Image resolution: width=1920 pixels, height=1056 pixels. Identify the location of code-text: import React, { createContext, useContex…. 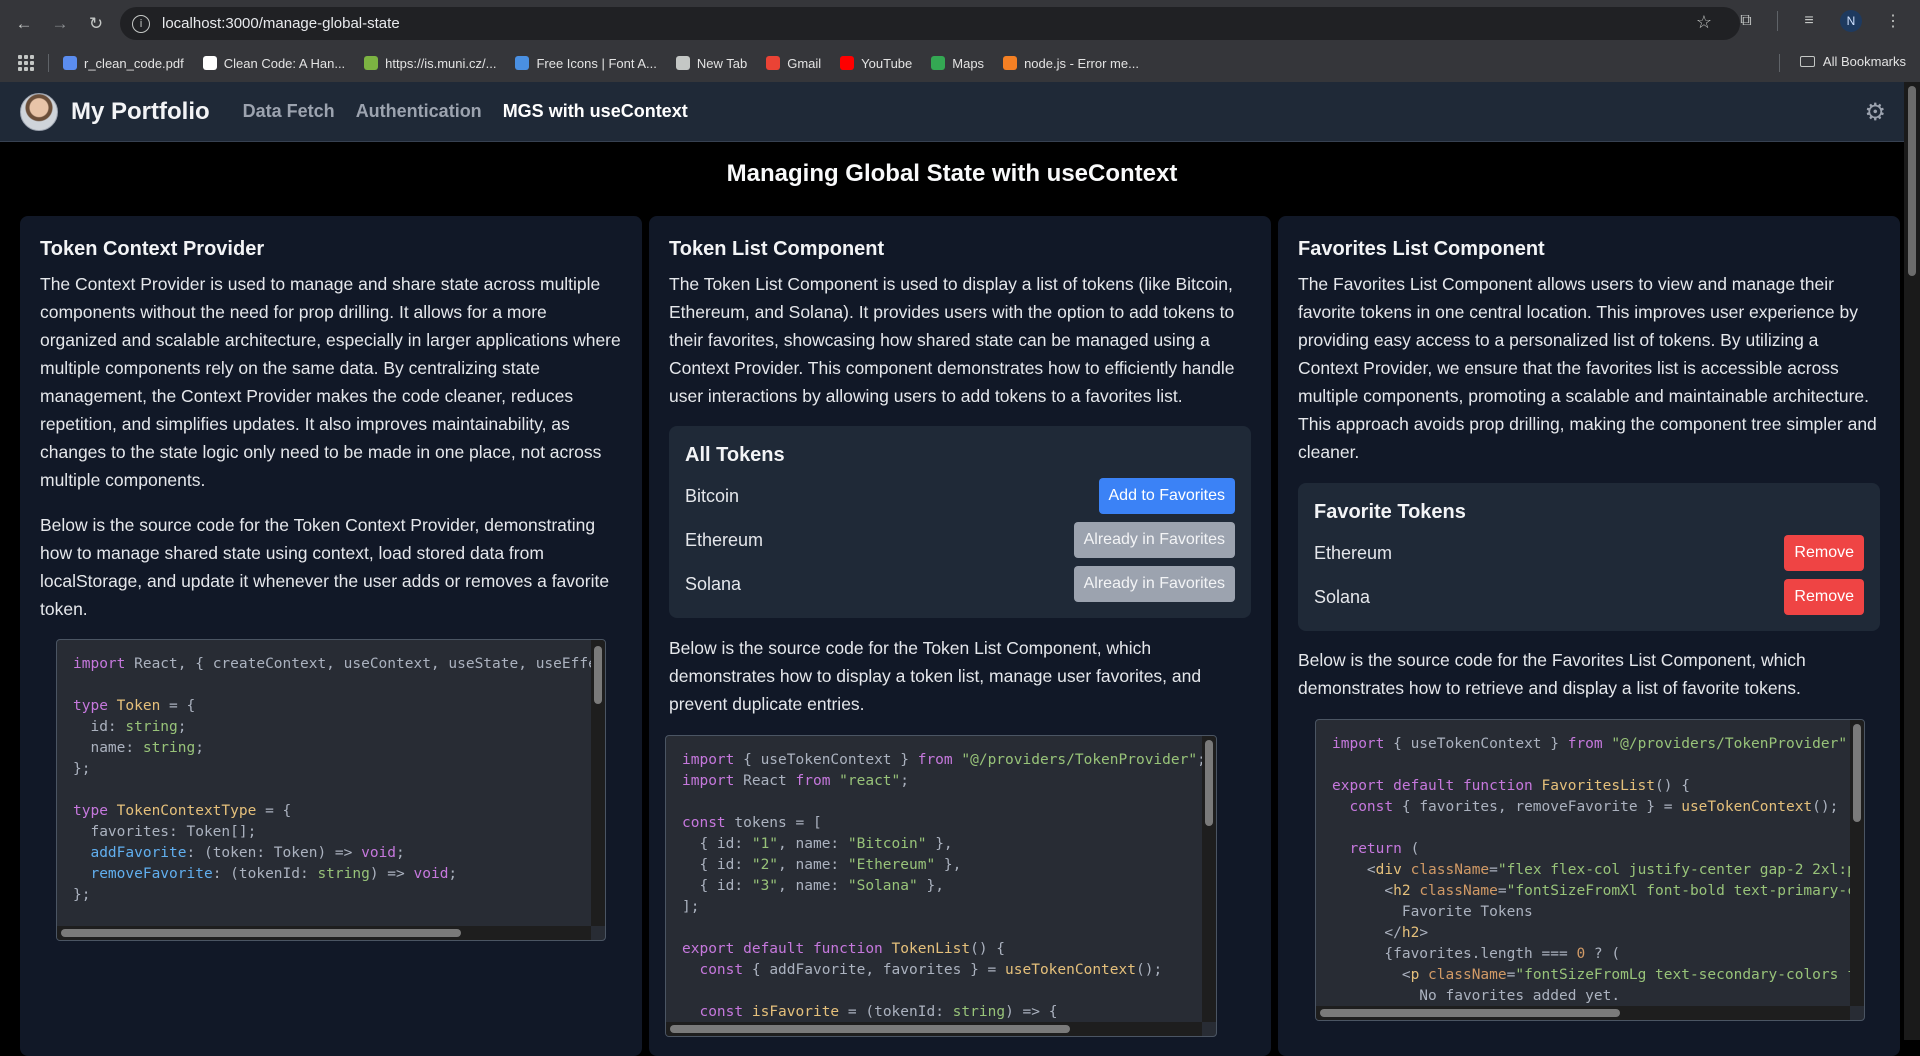
(339, 779).